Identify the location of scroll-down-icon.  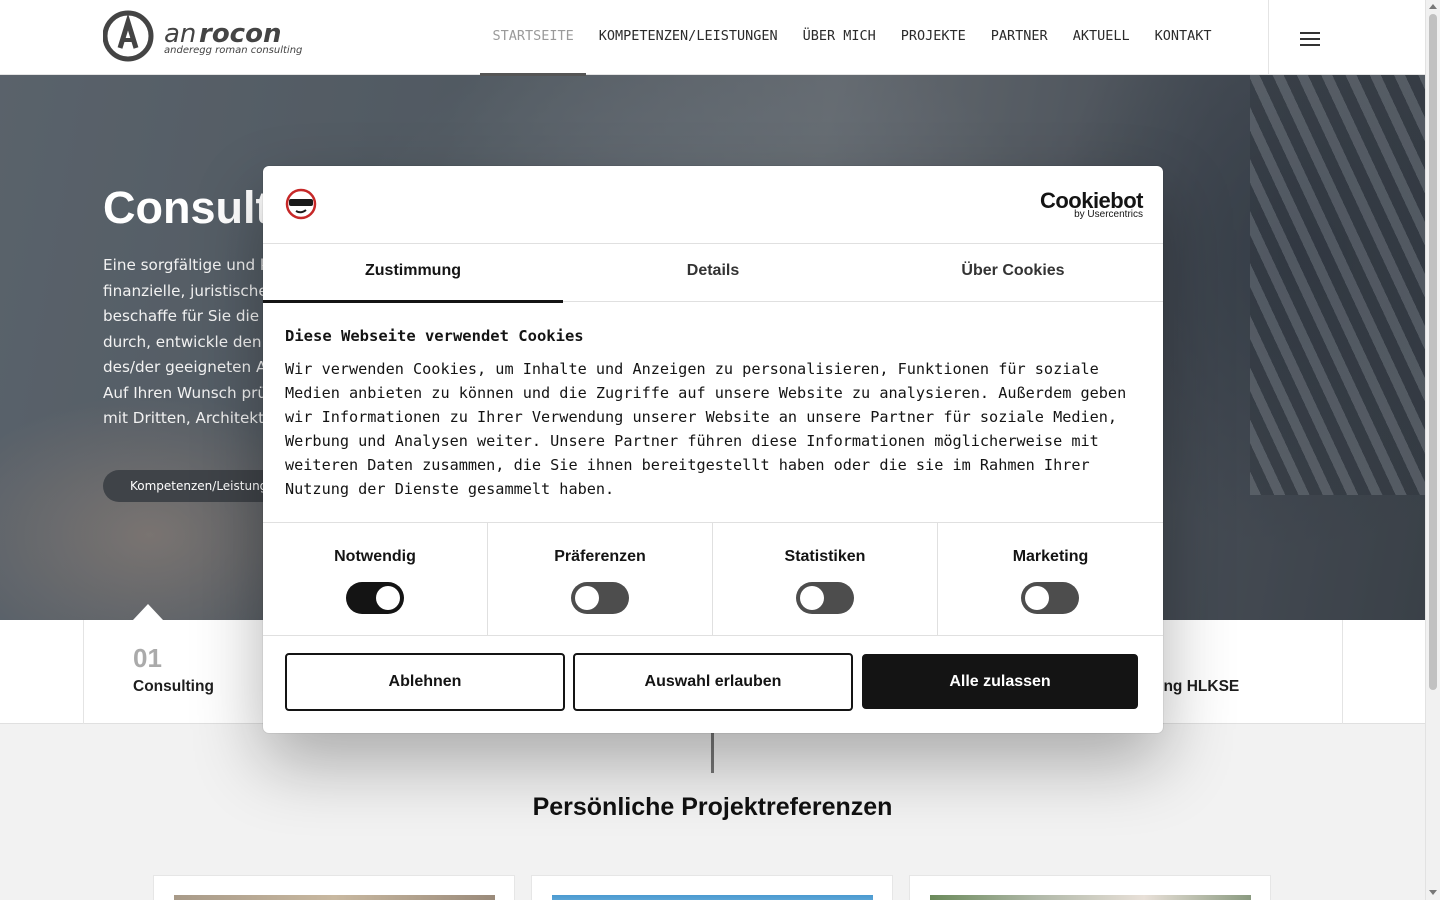
(1433, 892).